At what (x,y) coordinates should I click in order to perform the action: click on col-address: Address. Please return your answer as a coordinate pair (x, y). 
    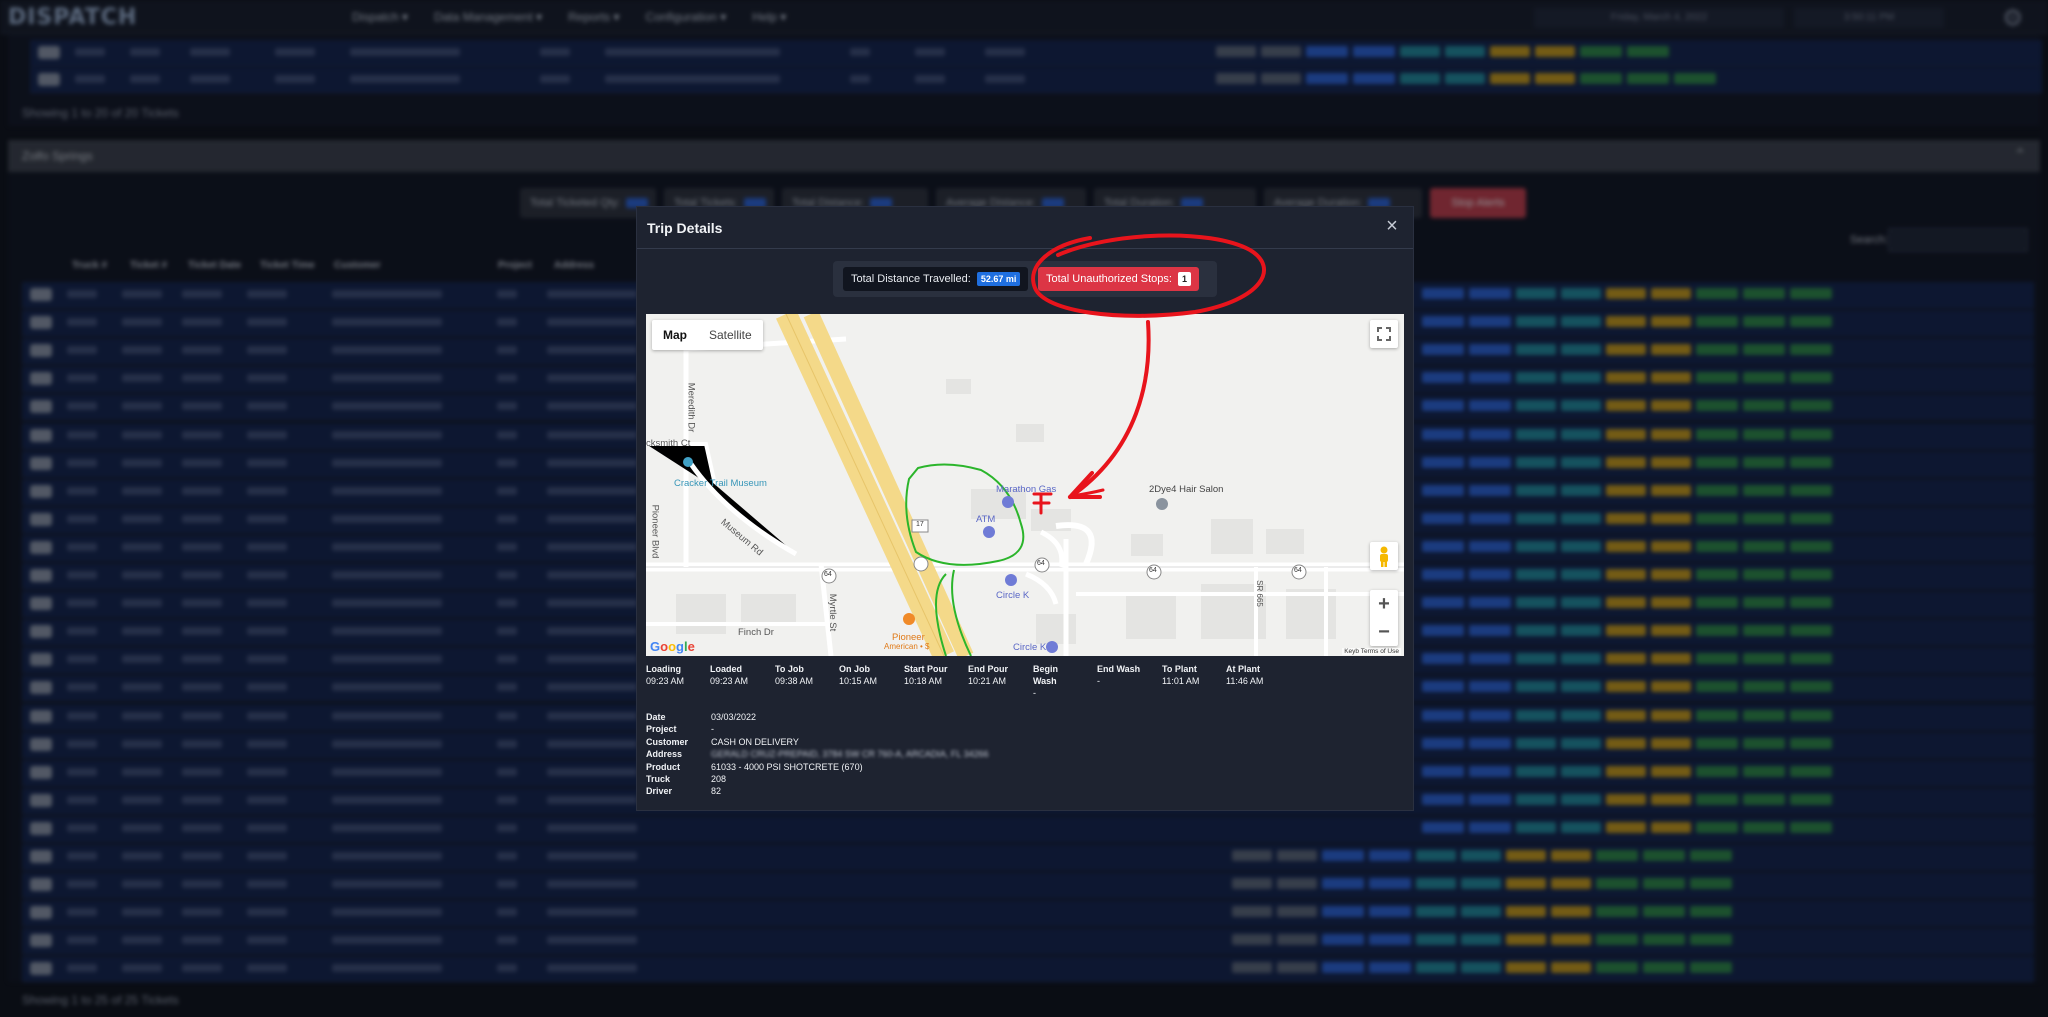
    Looking at the image, I should click on (574, 265).